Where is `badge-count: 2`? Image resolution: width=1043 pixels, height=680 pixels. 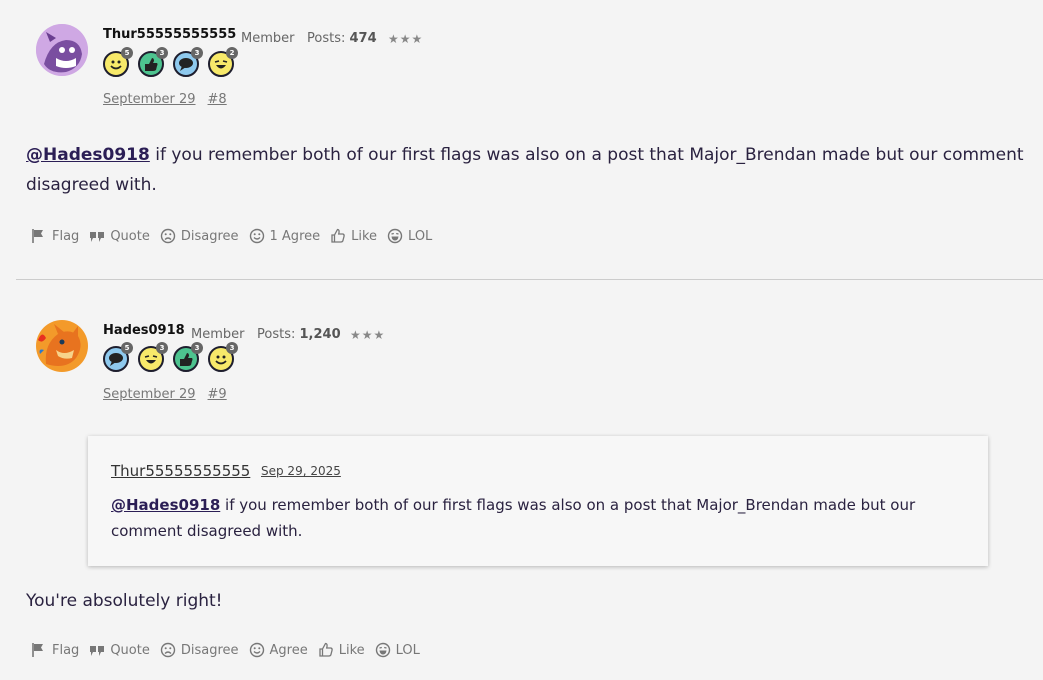
badge-count: 2 is located at coordinates (232, 53).